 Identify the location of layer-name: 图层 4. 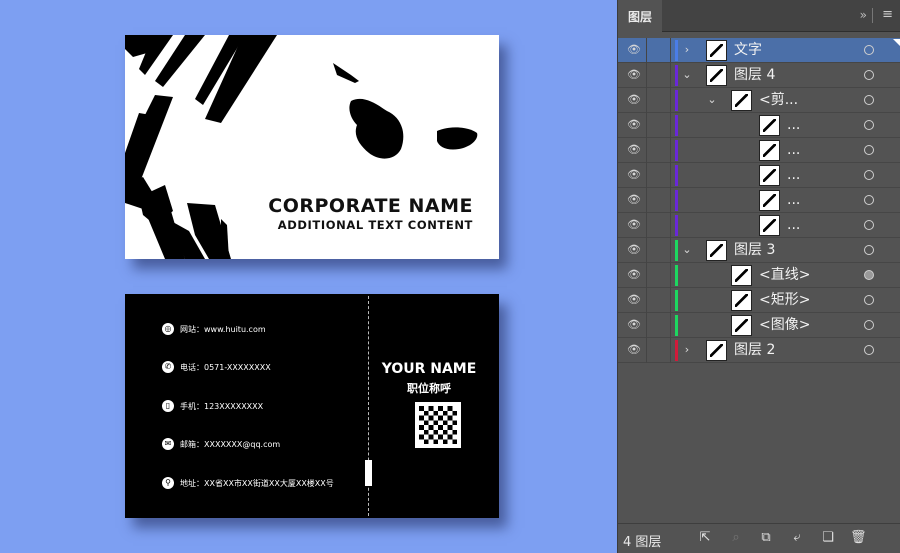
(754, 75).